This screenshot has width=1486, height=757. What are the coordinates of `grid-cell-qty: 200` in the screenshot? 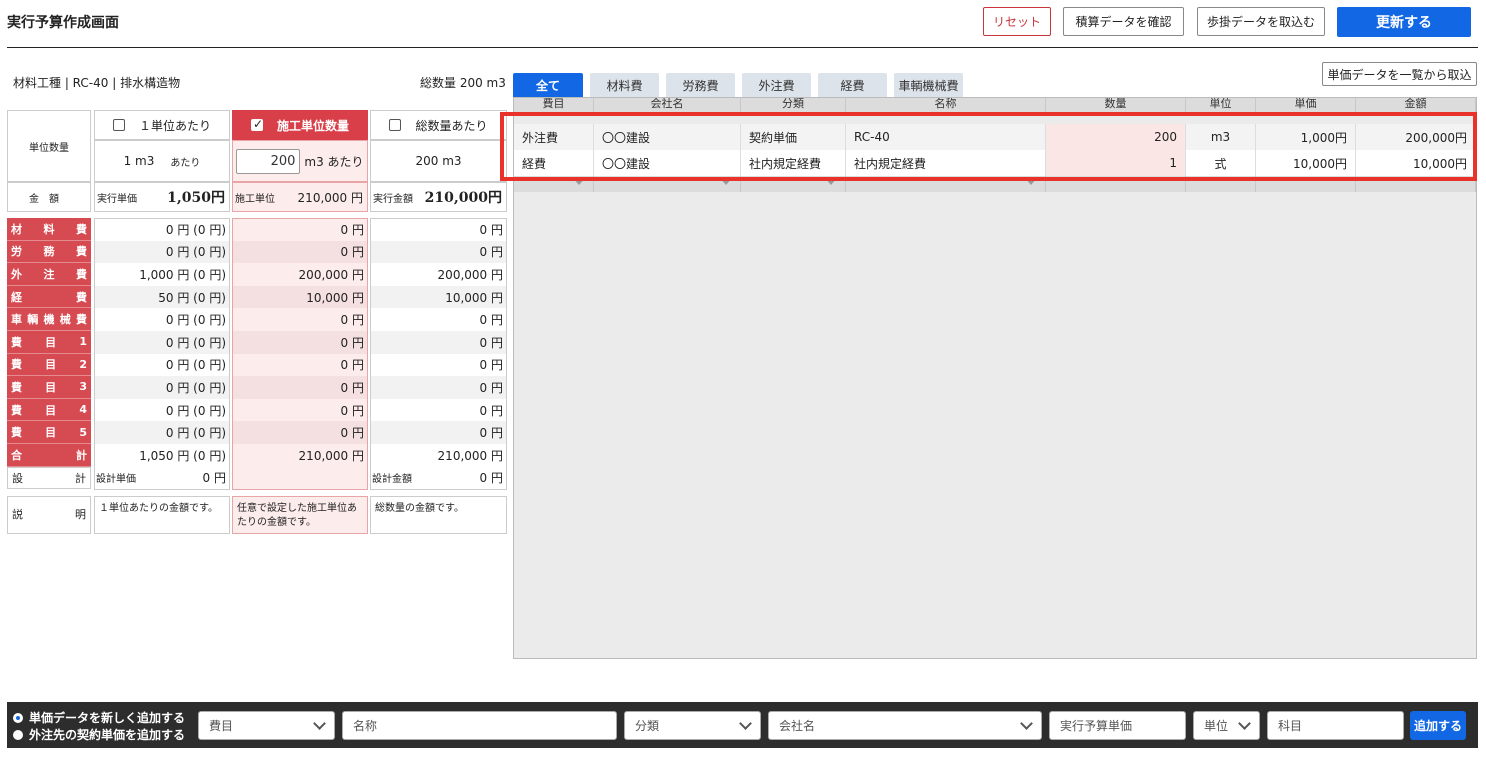 It's located at (1116, 137).